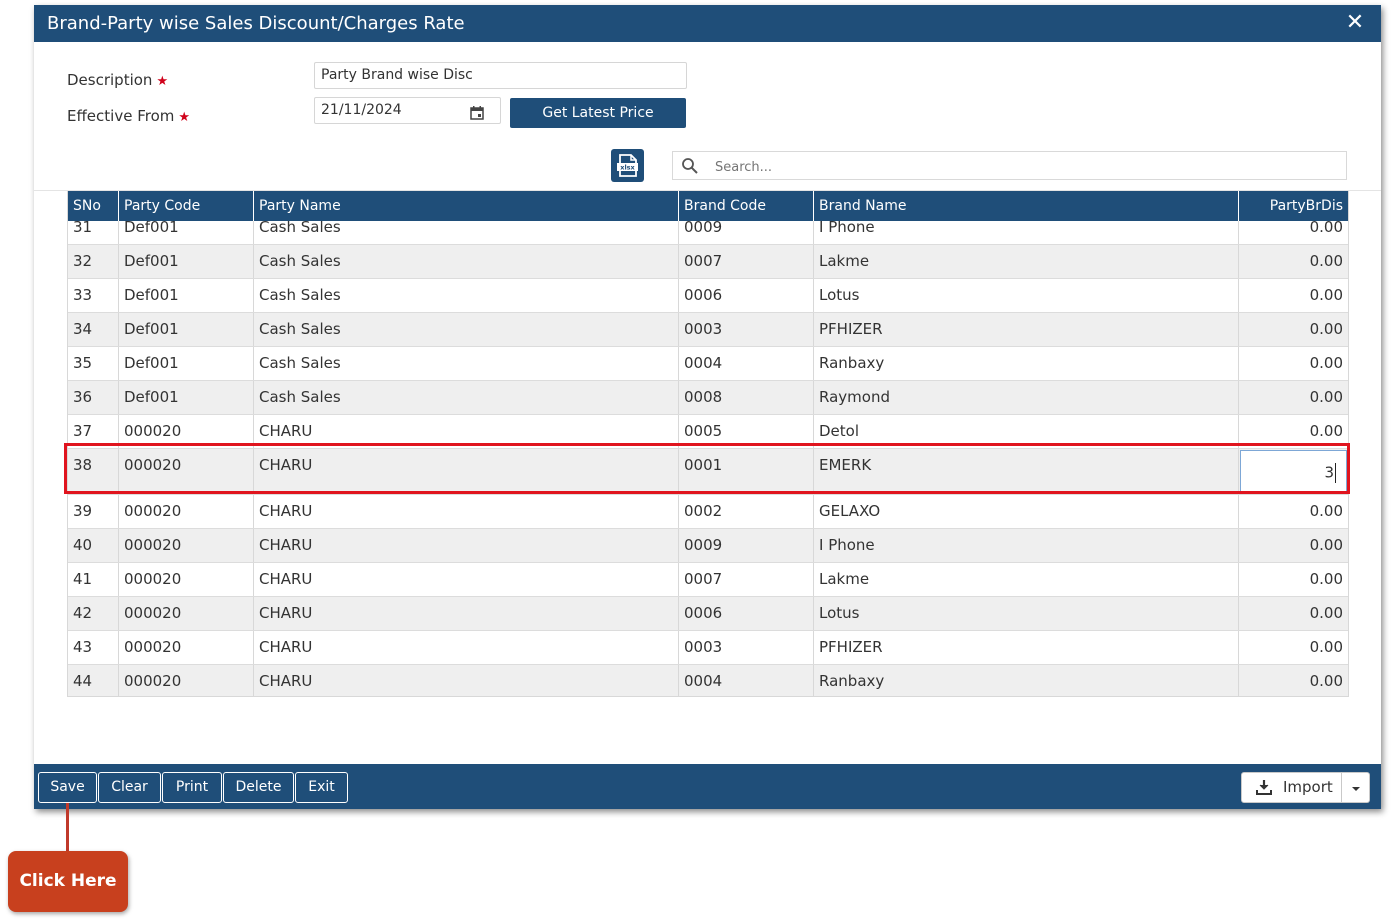 The image size is (1392, 922). What do you see at coordinates (93, 471) in the screenshot?
I see `cell-sno: 38` at bounding box center [93, 471].